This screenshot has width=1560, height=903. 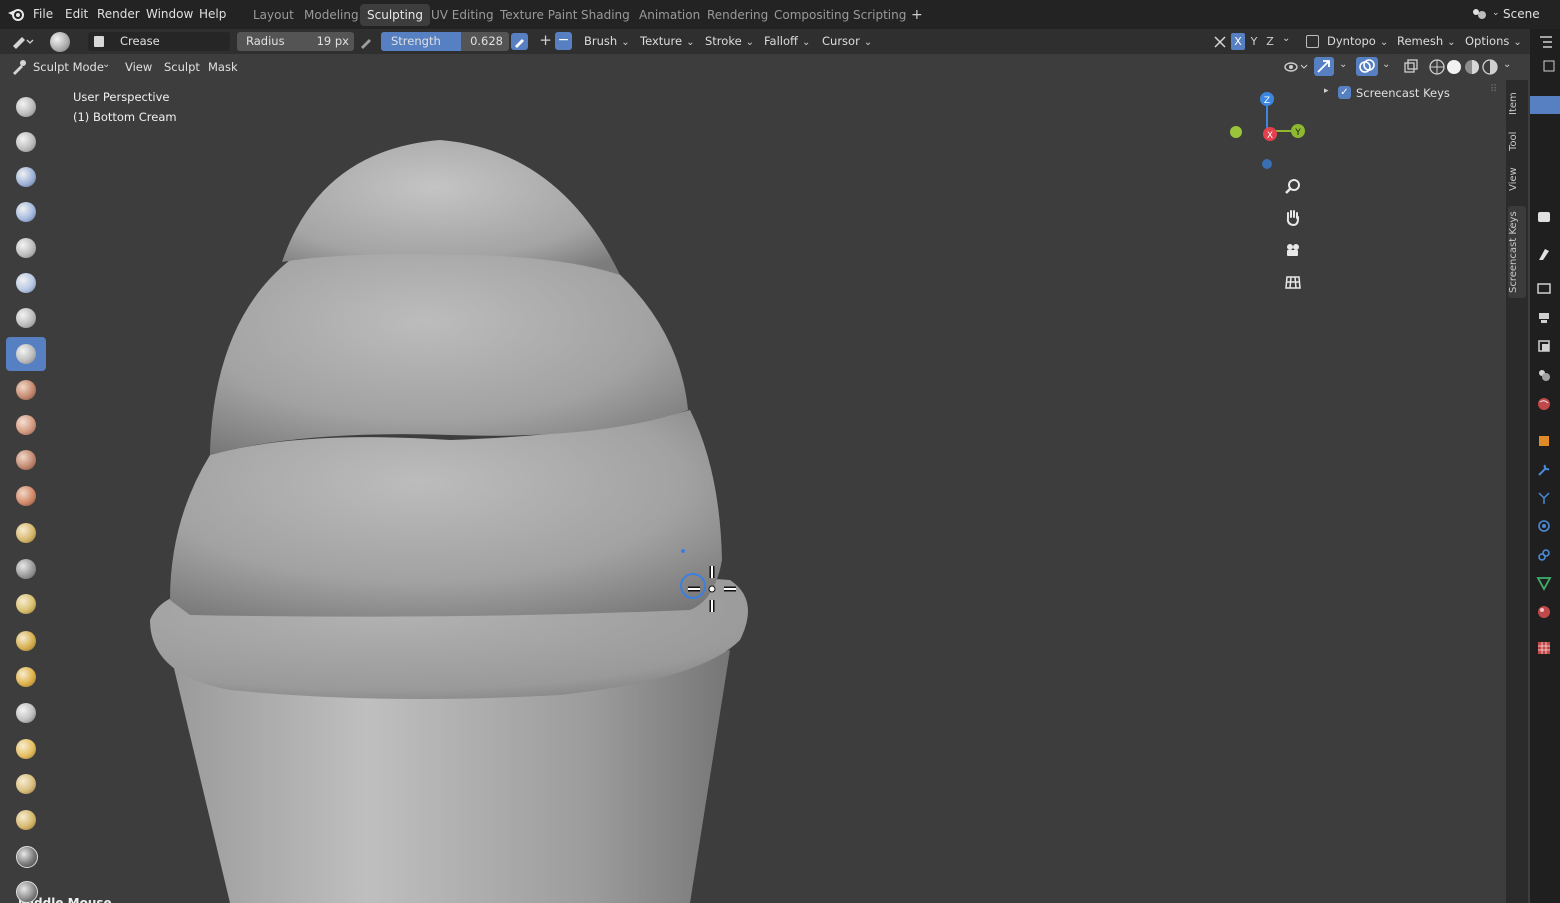 What do you see at coordinates (26, 425) in the screenshot?
I see `tool-smooth` at bounding box center [26, 425].